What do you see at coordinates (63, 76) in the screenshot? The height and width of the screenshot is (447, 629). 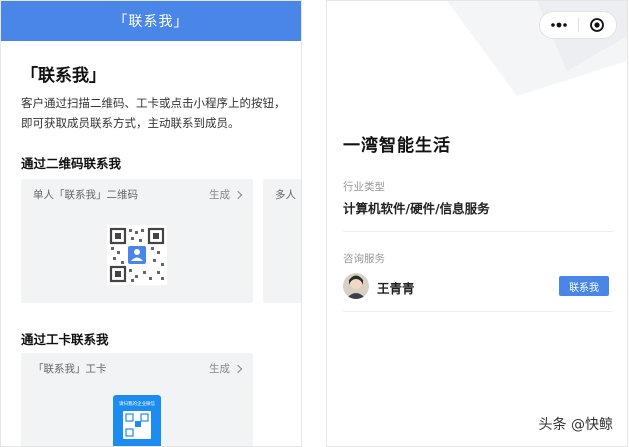 I see `page-title: 「联系我」` at bounding box center [63, 76].